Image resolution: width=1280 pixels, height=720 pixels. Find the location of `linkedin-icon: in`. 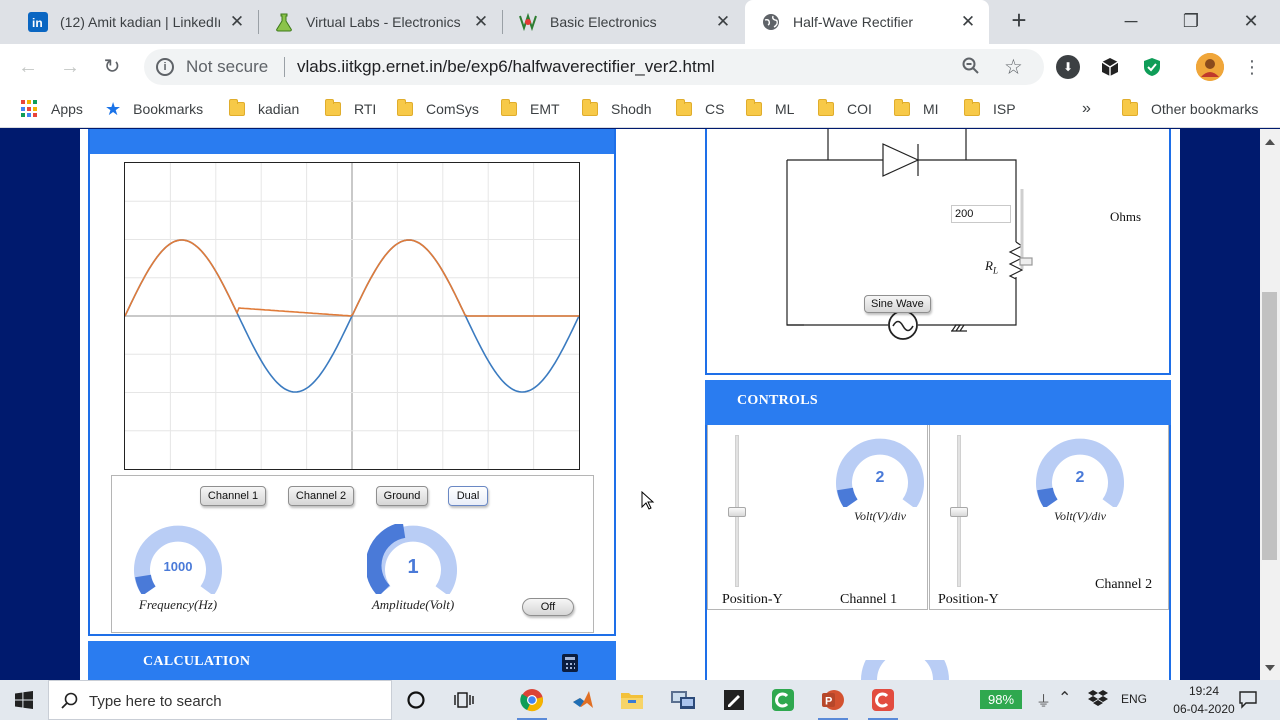

linkedin-icon: in is located at coordinates (38, 22).